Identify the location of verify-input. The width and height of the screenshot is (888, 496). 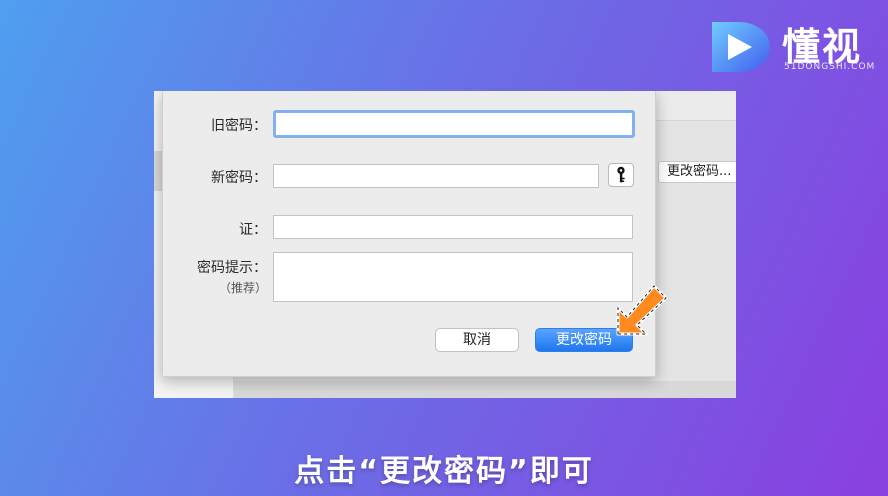
(453, 227).